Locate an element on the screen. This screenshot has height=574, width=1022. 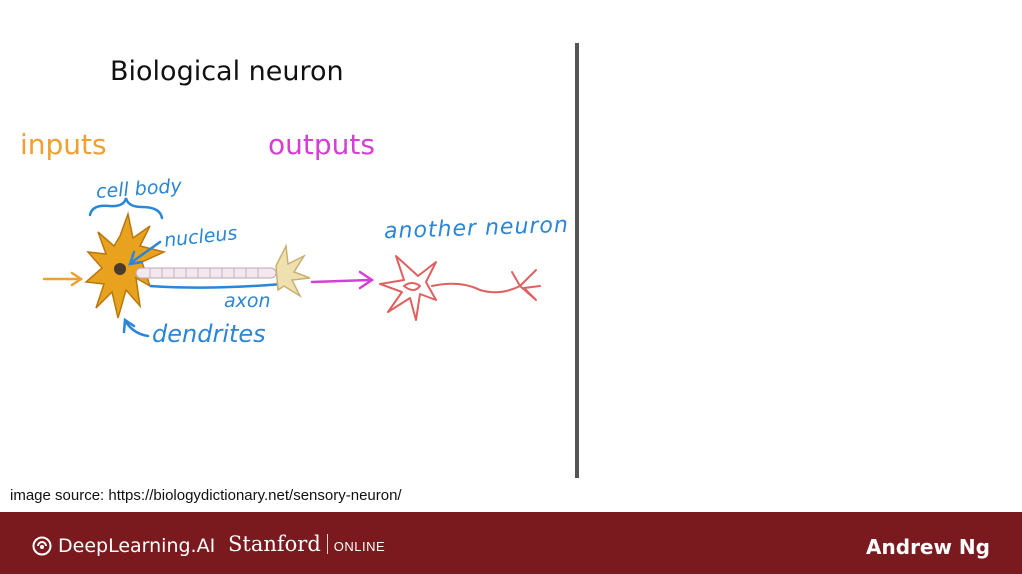
input-arrow is located at coordinates (63, 279).